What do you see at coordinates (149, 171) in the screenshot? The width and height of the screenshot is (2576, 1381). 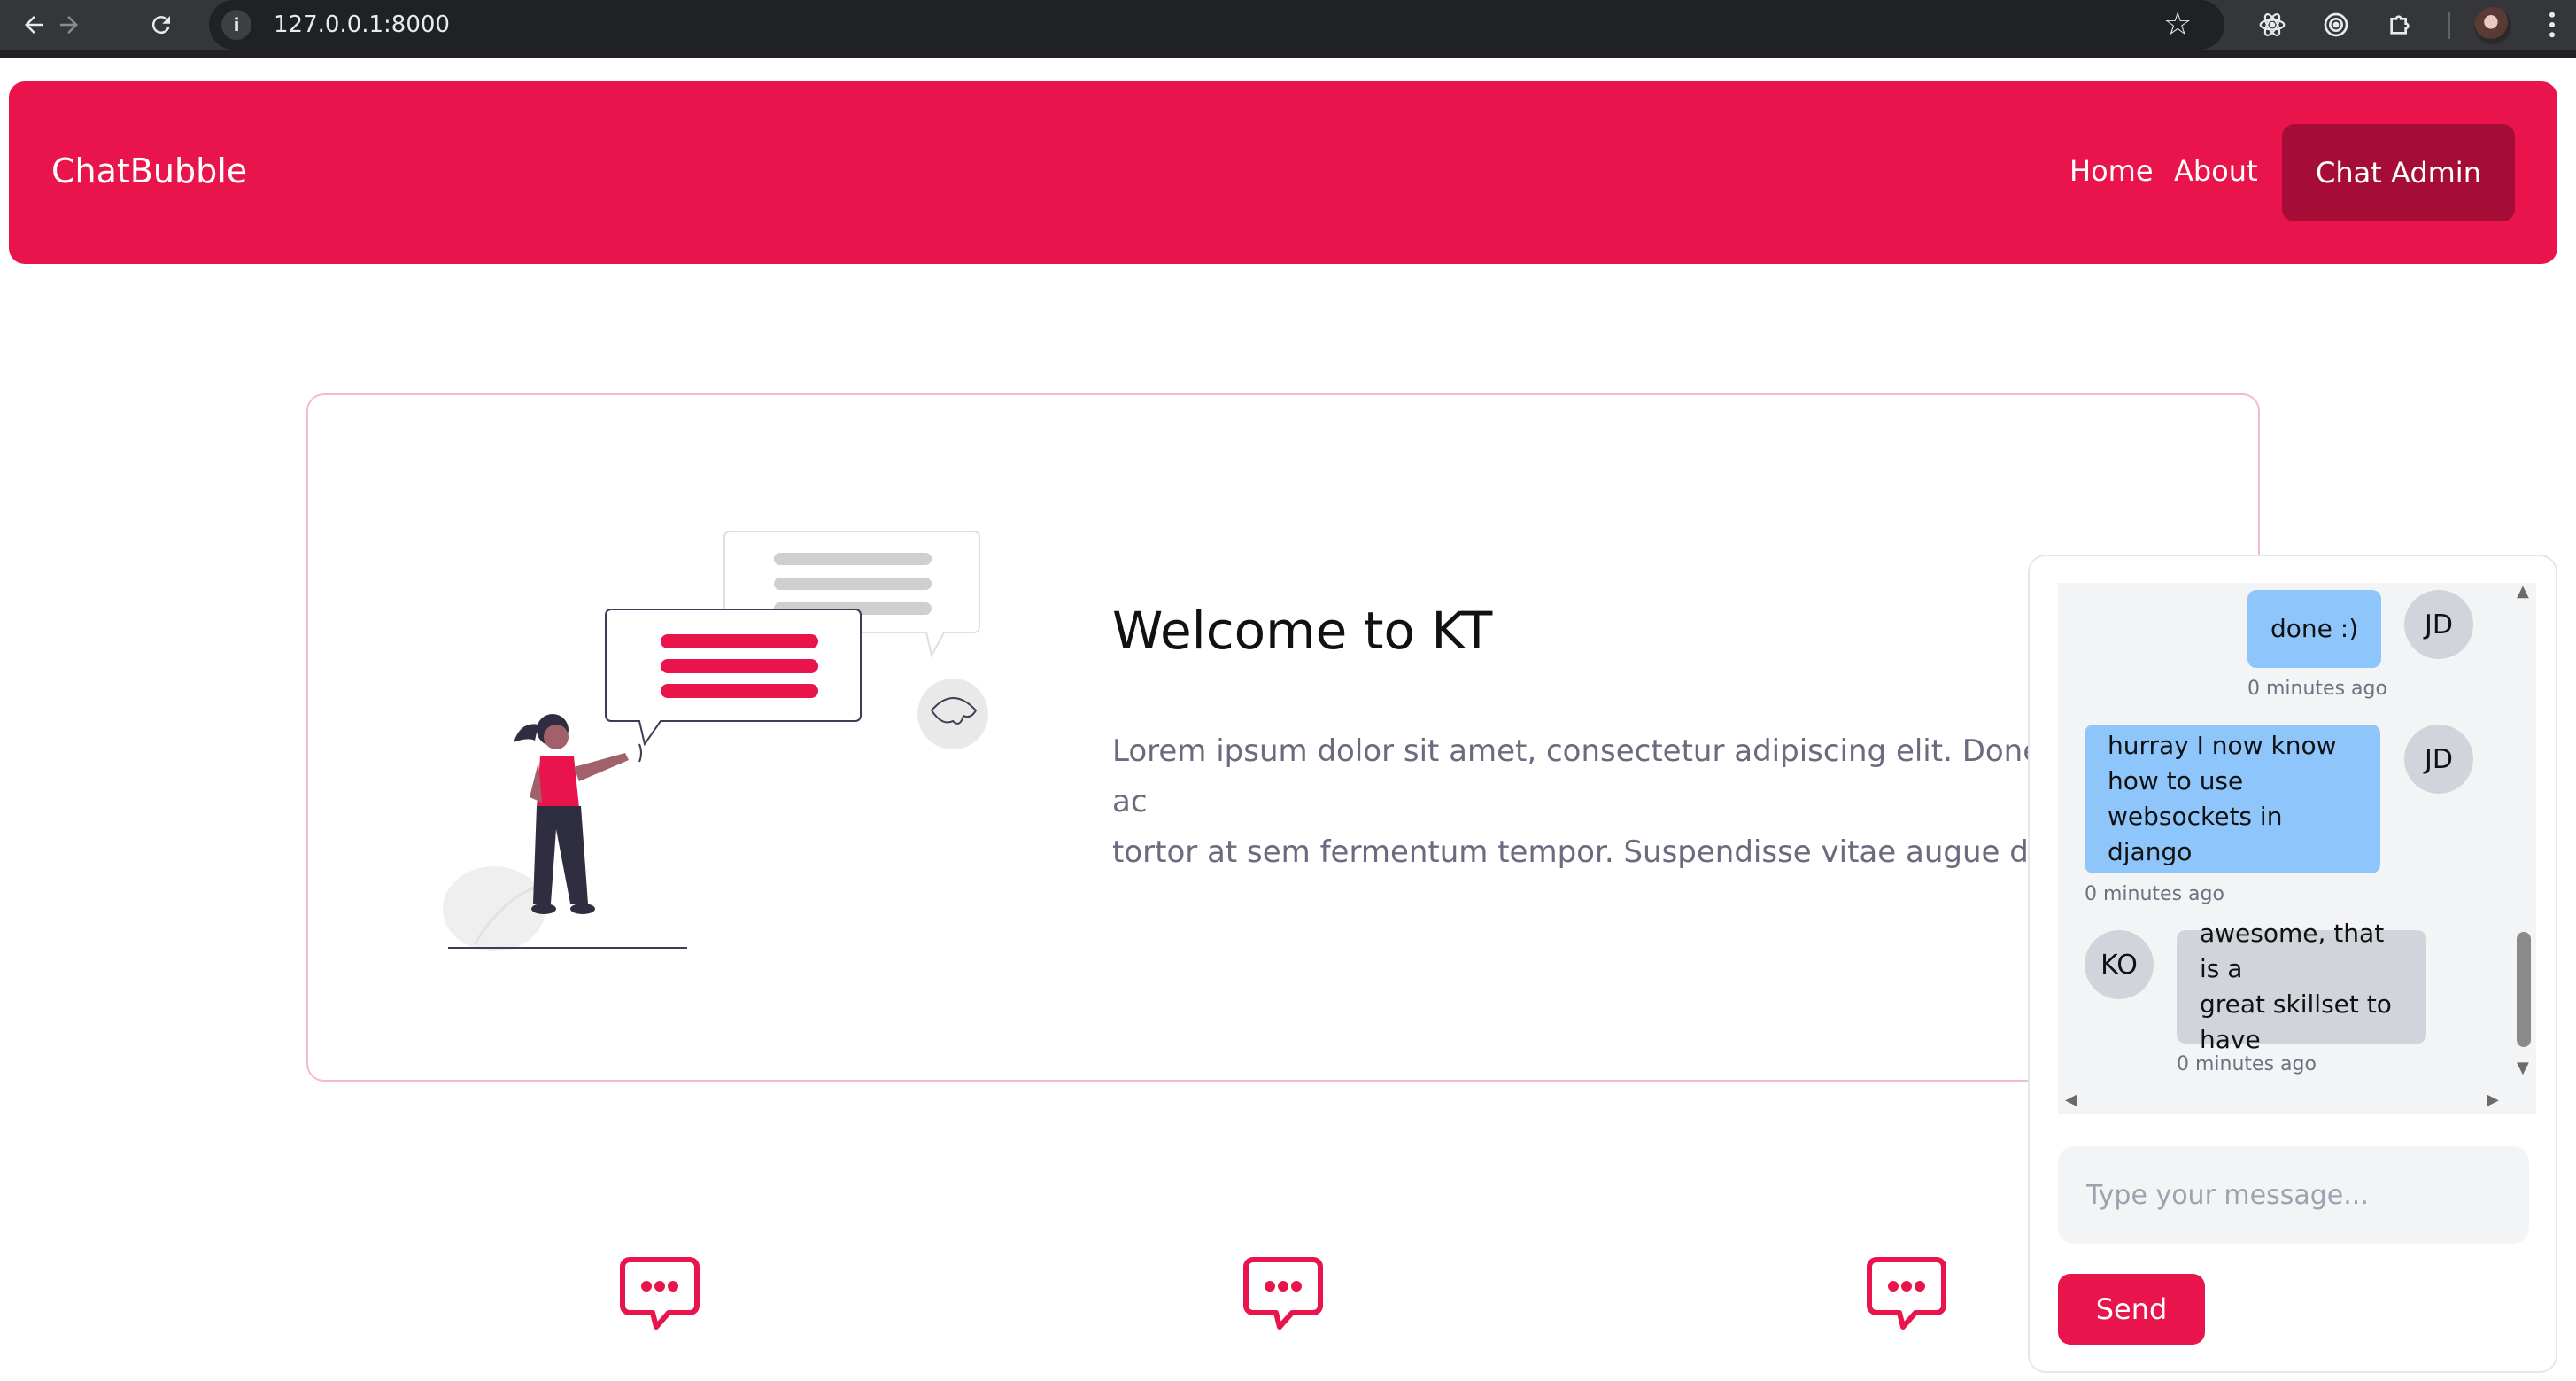 I see `brand-logo: ChatBubble` at bounding box center [149, 171].